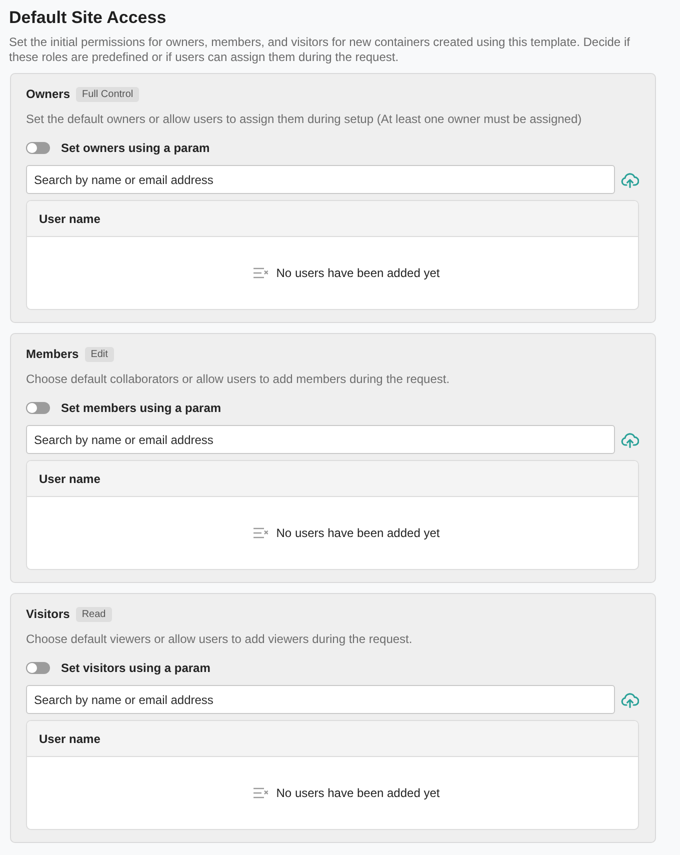 This screenshot has width=680, height=855. I want to click on permission-badge: Read, so click(94, 614).